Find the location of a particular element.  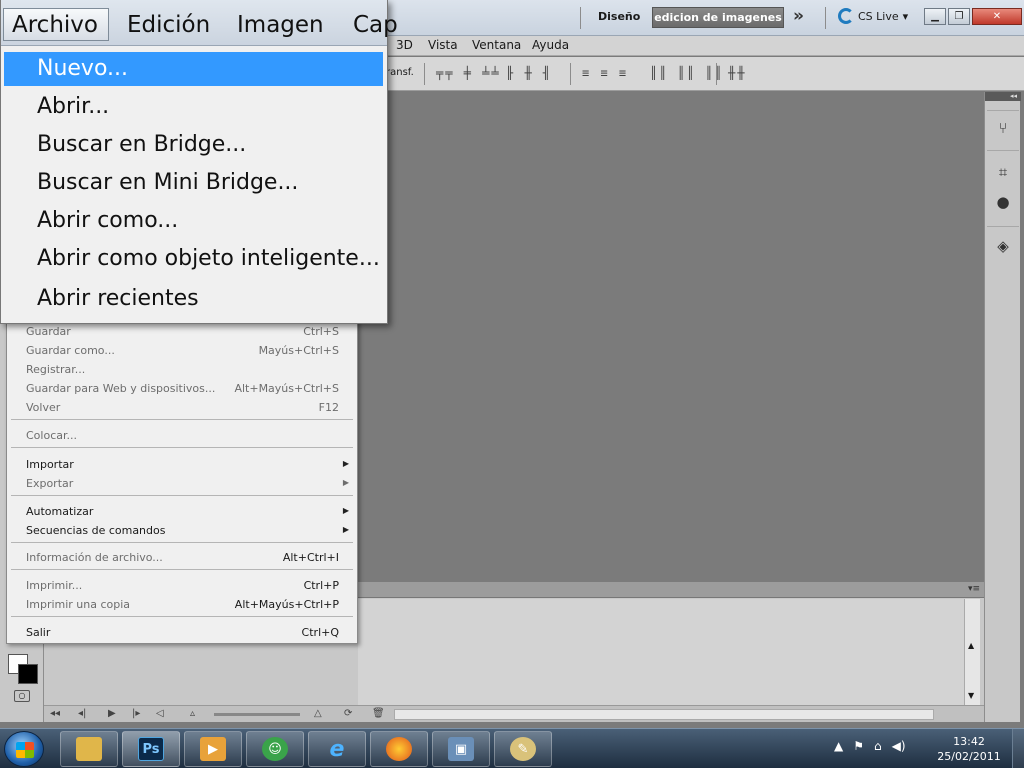

taskbar-media-player: ▶ is located at coordinates (213, 749).